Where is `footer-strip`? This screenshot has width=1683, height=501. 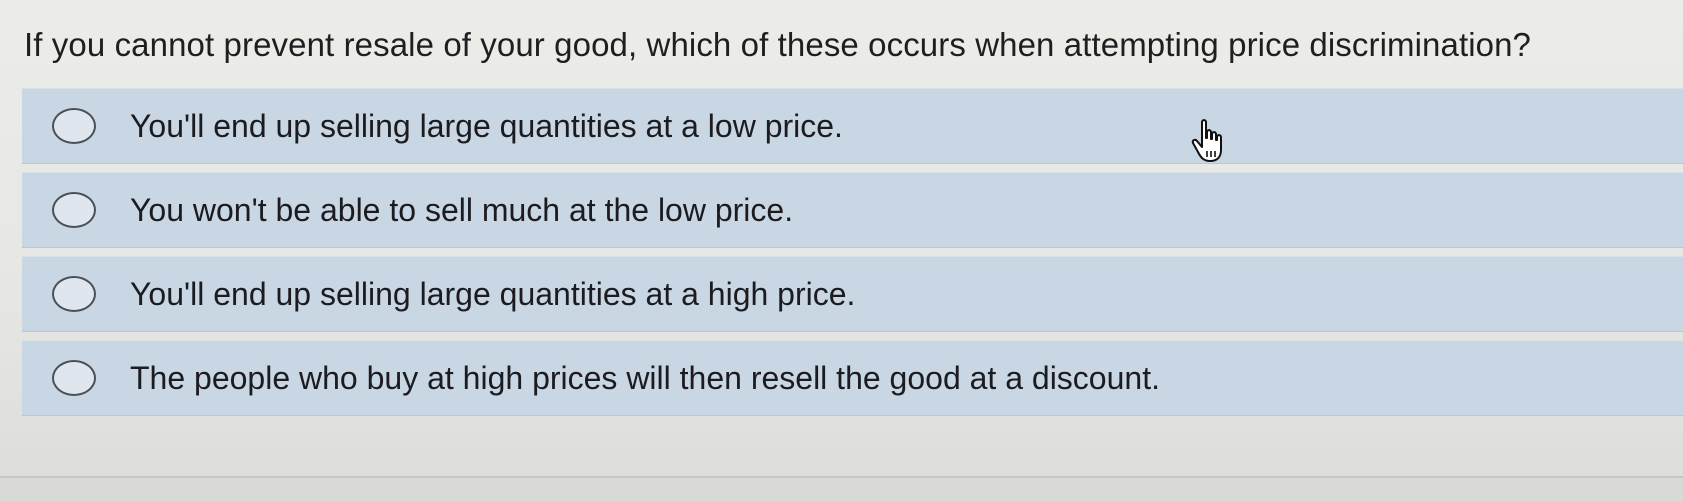 footer-strip is located at coordinates (841, 489).